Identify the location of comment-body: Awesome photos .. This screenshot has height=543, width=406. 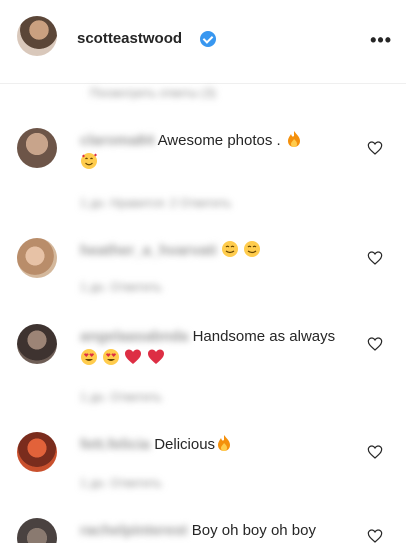
(221, 140).